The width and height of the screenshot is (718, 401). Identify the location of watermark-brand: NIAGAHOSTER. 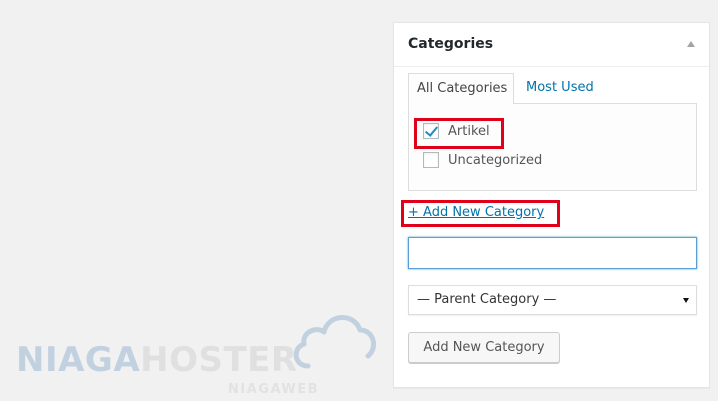
(157, 360).